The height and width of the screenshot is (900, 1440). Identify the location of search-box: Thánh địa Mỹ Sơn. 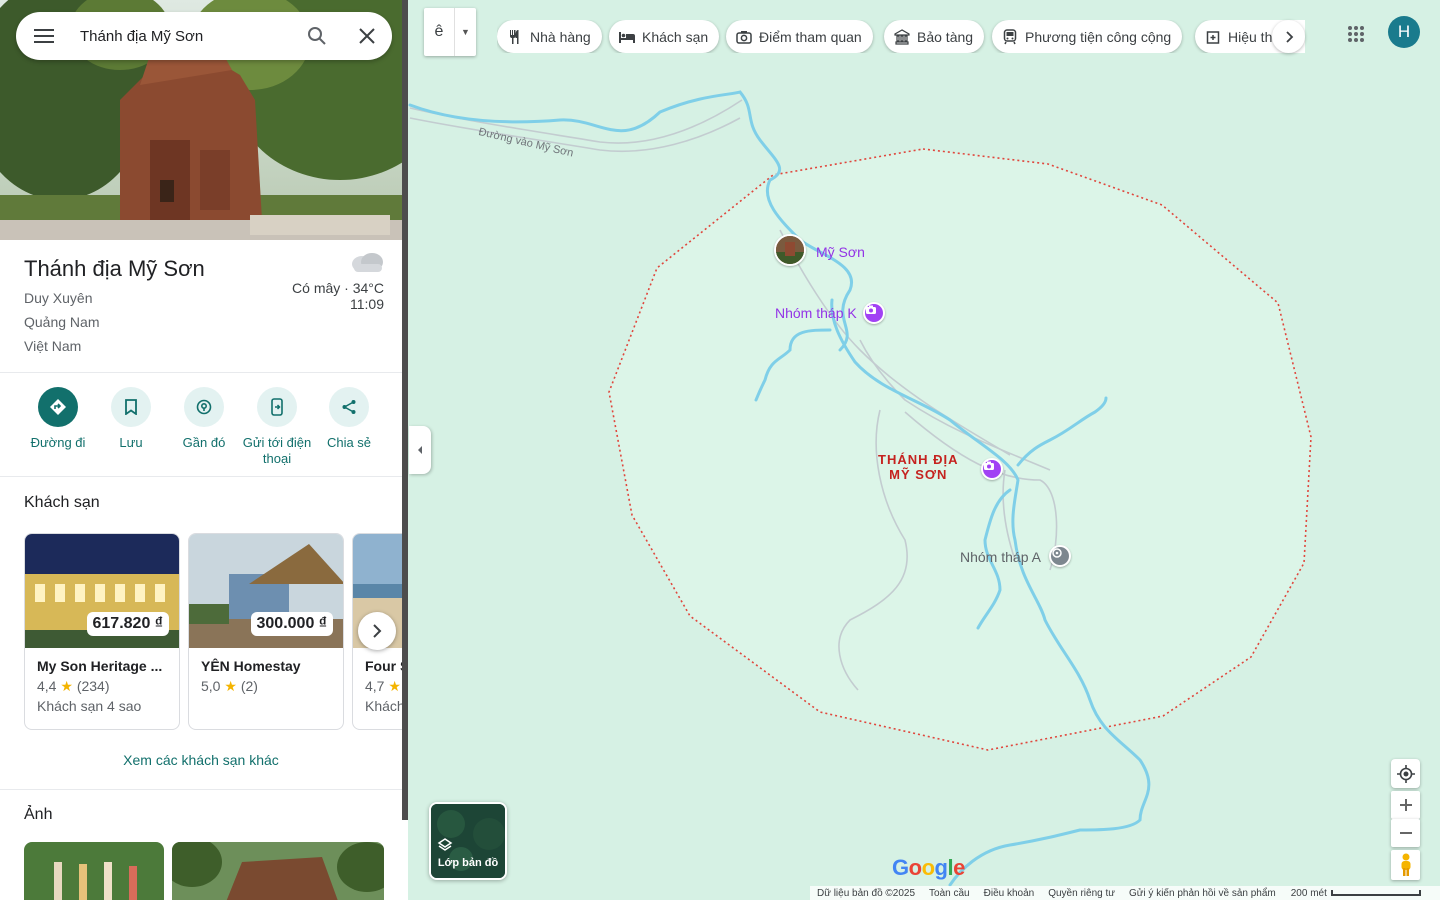
(204, 36).